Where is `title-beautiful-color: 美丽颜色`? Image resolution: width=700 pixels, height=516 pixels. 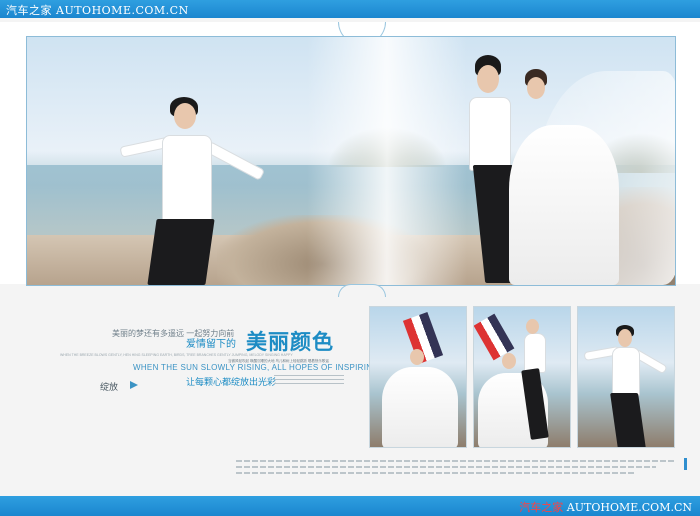 title-beautiful-color: 美丽颜色 is located at coordinates (290, 341).